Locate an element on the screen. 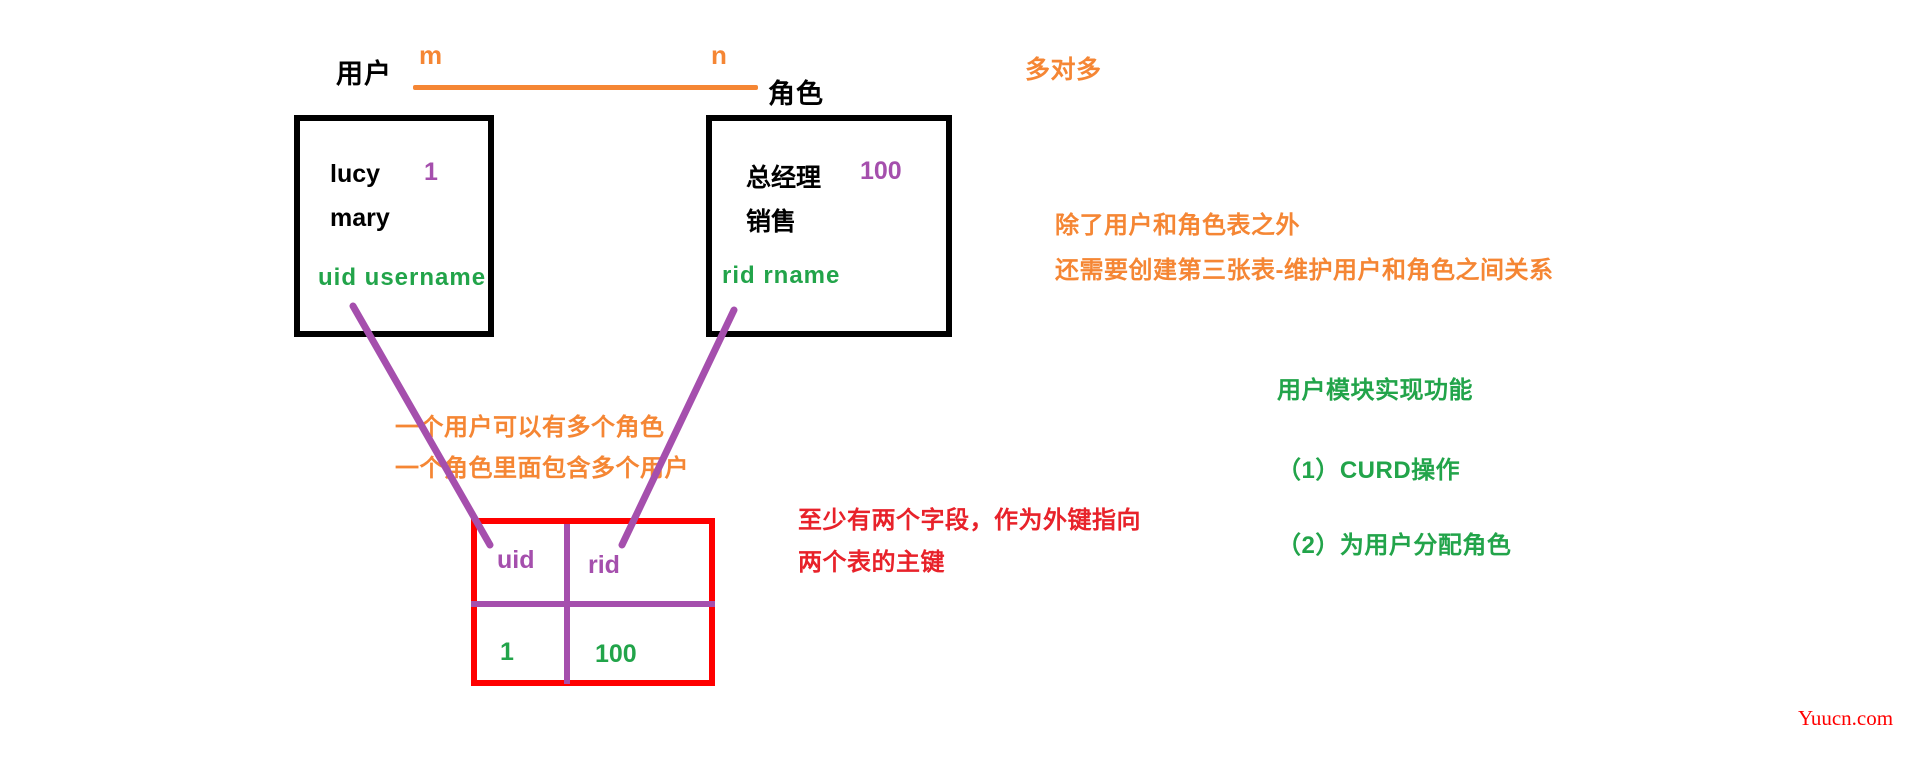  user-row-0-id: 1 is located at coordinates (431, 172).